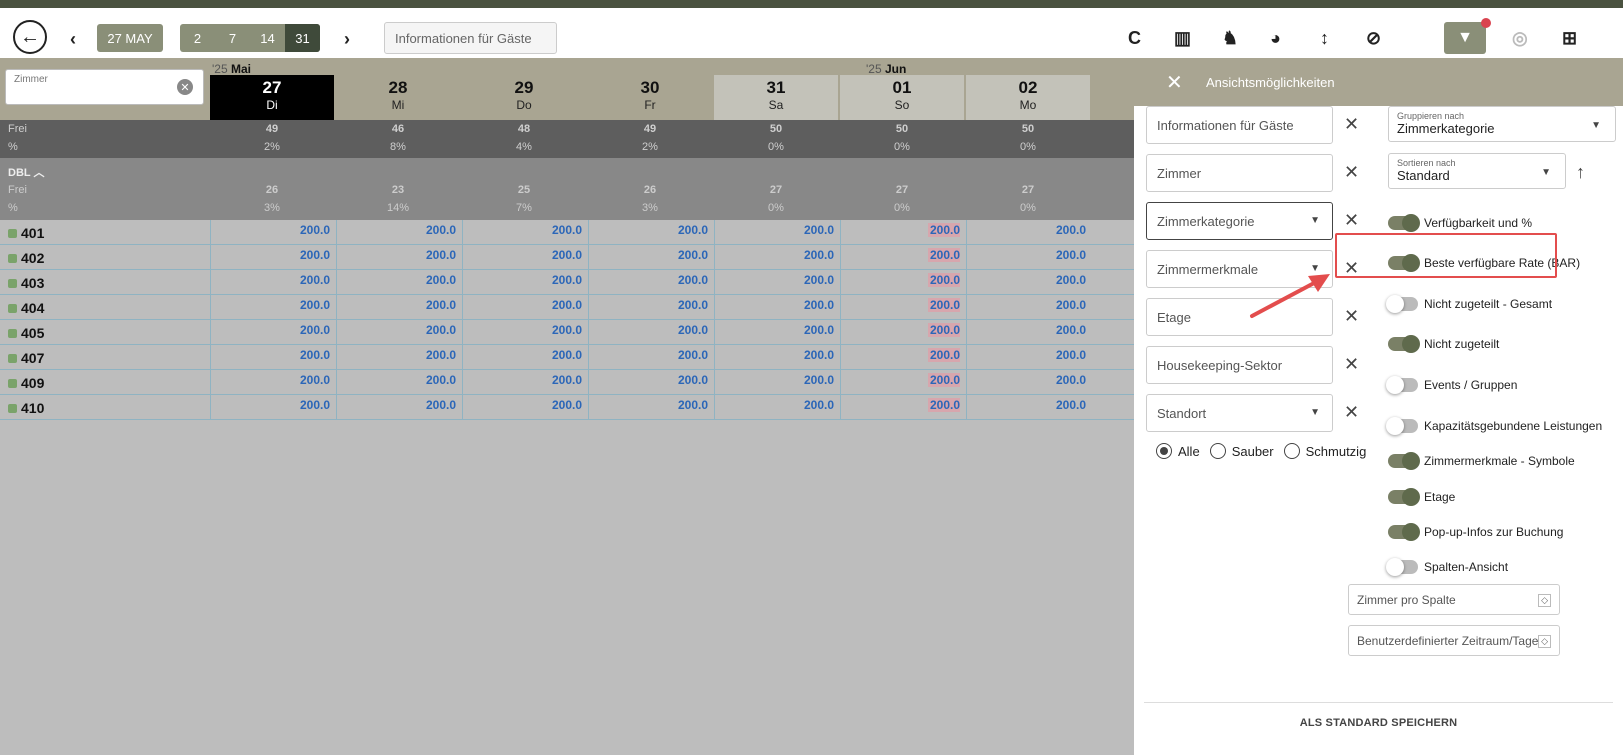 Image resolution: width=1623 pixels, height=755 pixels. I want to click on room-name: 405, so click(26, 333).